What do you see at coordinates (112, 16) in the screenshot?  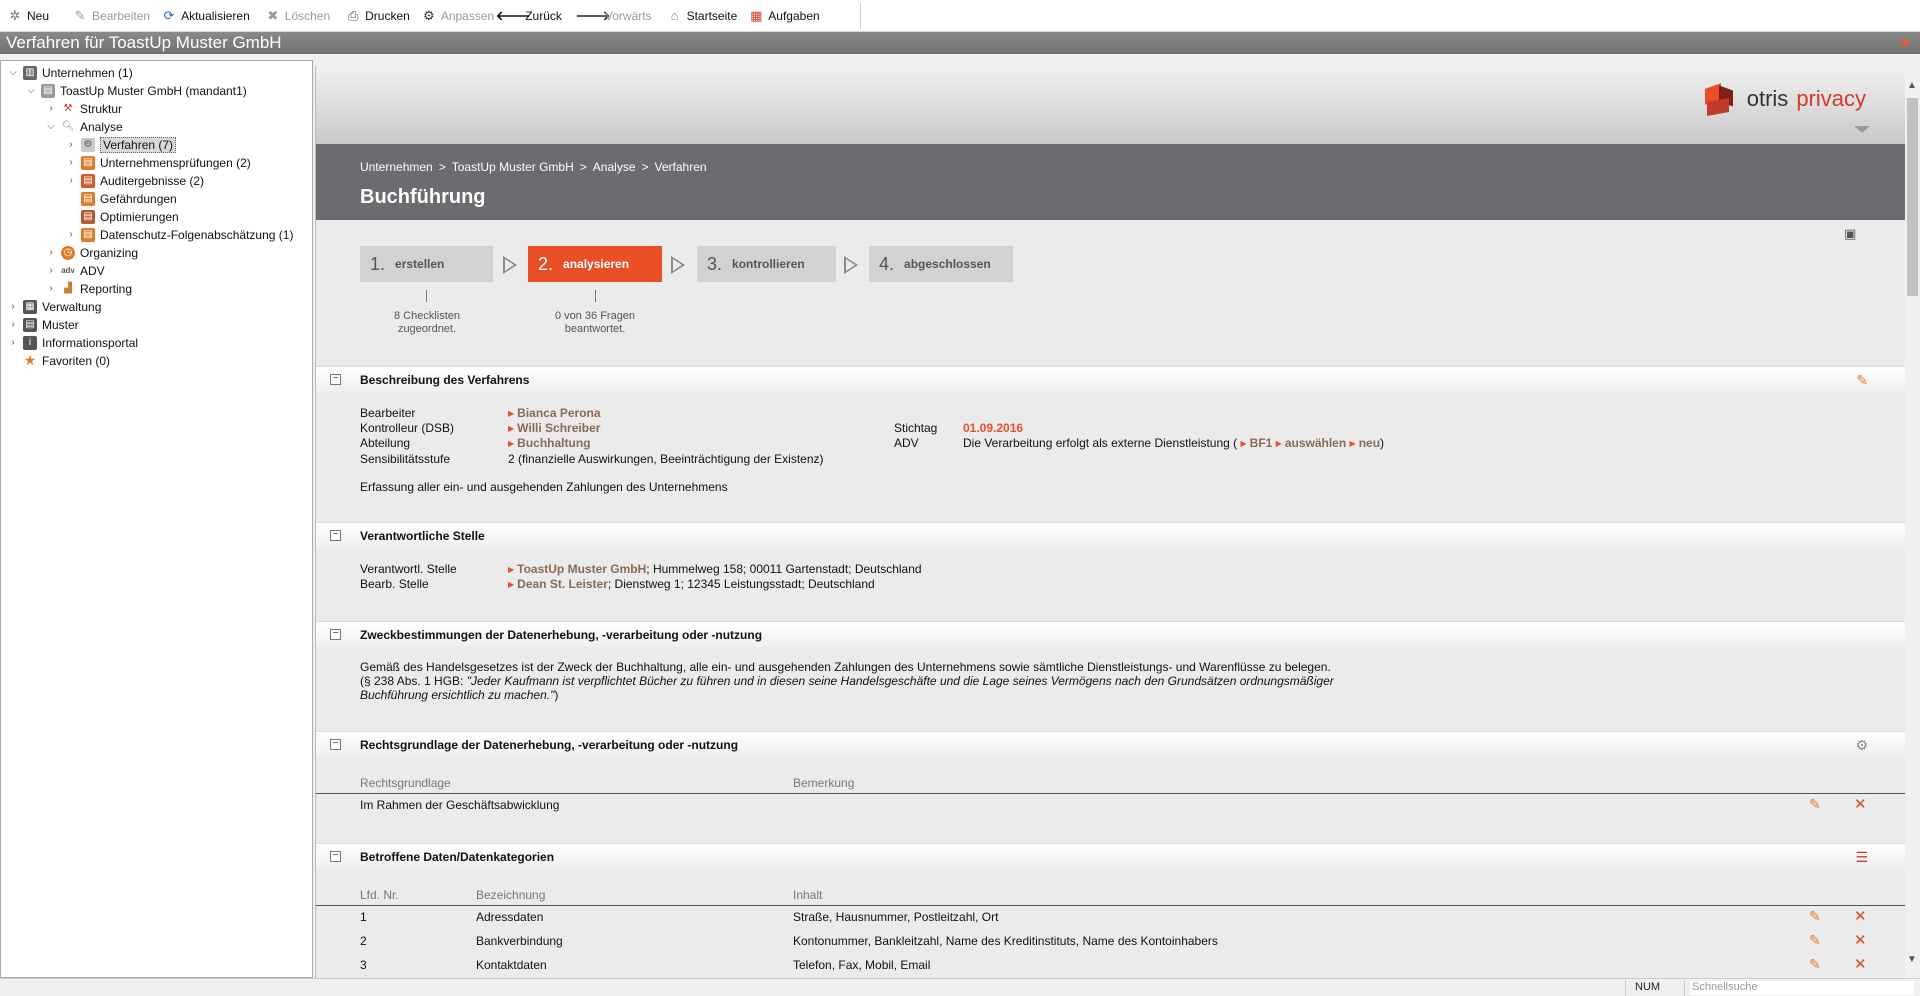 I see `edit-button: ✎ Bearbeiten` at bounding box center [112, 16].